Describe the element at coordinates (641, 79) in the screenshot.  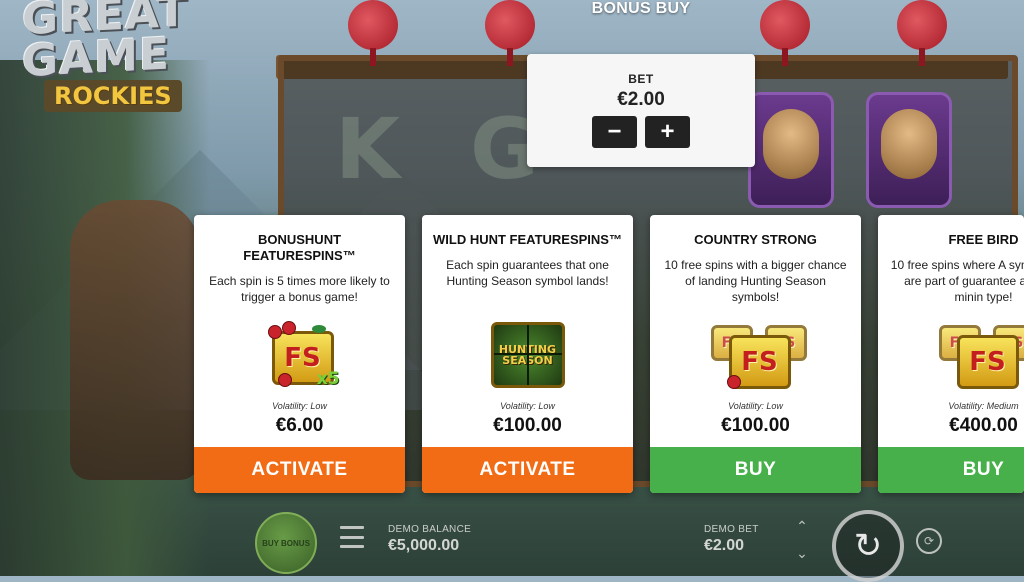
I see `bet-label: BET` at that location.